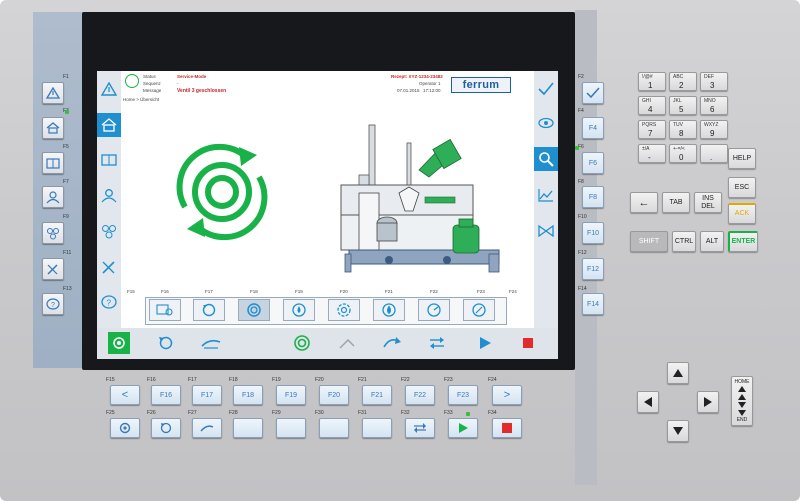 Image resolution: width=800 pixels, height=501 pixels. Describe the element at coordinates (53, 233) in the screenshot. I see `left-key-modules` at that location.